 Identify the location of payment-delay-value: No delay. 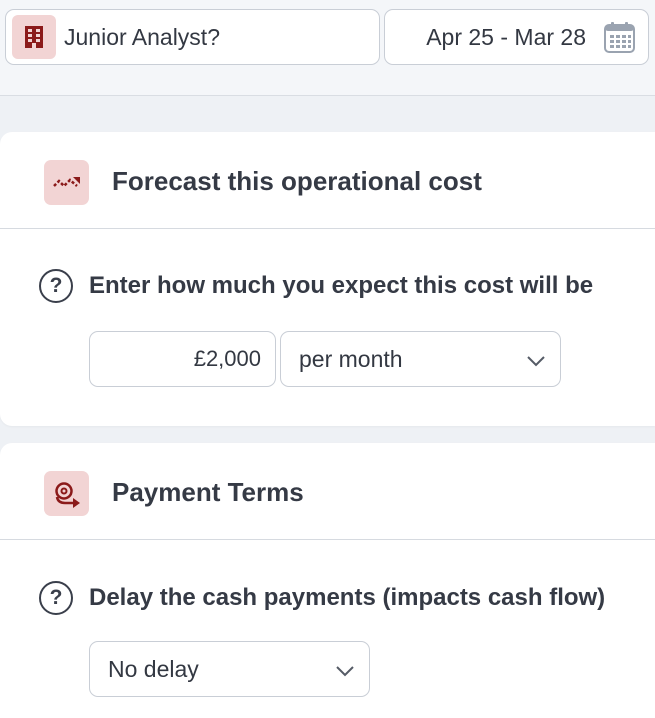
(153, 668).